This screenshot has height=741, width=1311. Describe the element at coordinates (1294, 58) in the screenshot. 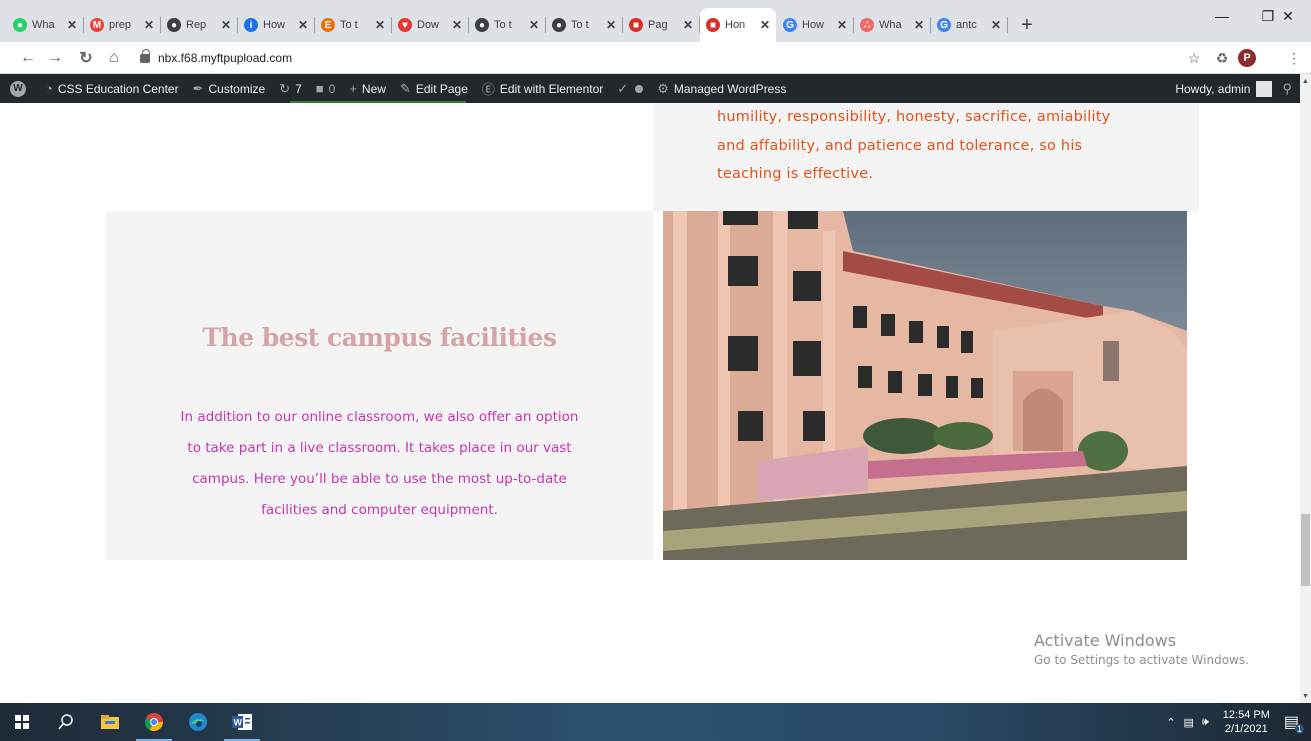

I see `menu-kebab-icon: ⋮` at that location.